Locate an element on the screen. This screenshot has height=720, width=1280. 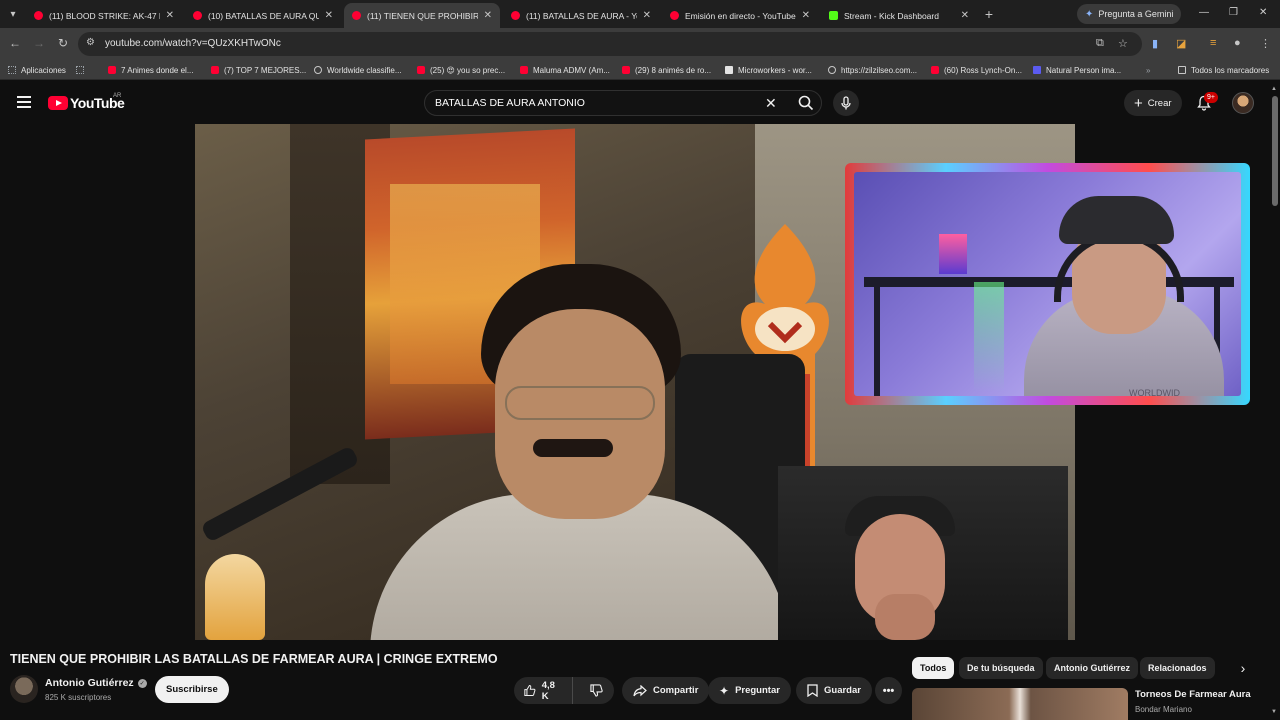
browser-tab: (11) BLOOD STRIKE: AK-47 NUE ✕ is located at coordinates (104, 15).